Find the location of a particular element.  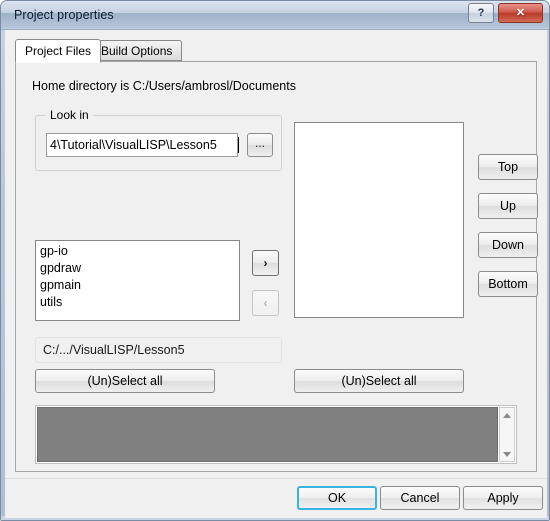

remove-from-project-button: ‹ is located at coordinates (265, 303).